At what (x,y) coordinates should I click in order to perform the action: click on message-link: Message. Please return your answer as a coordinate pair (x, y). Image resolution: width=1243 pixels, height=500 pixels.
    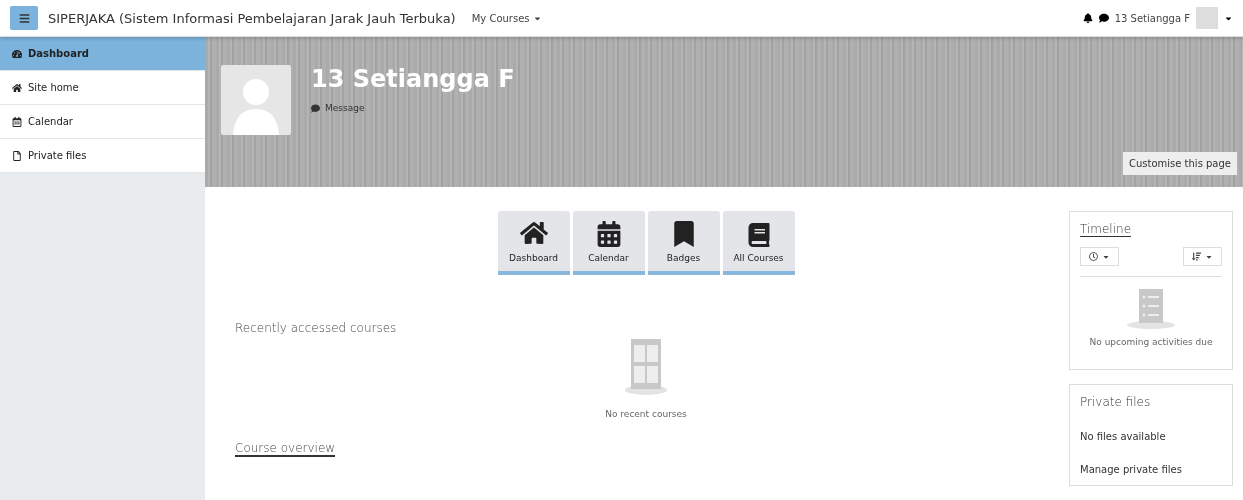
    Looking at the image, I should click on (413, 108).